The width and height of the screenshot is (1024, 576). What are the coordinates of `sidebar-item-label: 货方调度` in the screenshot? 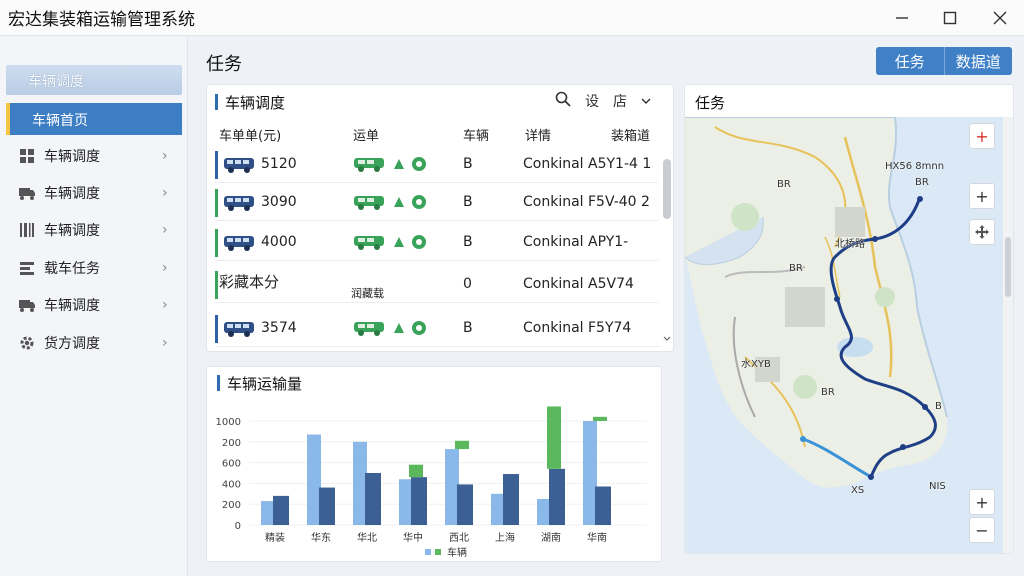 It's located at (72, 344).